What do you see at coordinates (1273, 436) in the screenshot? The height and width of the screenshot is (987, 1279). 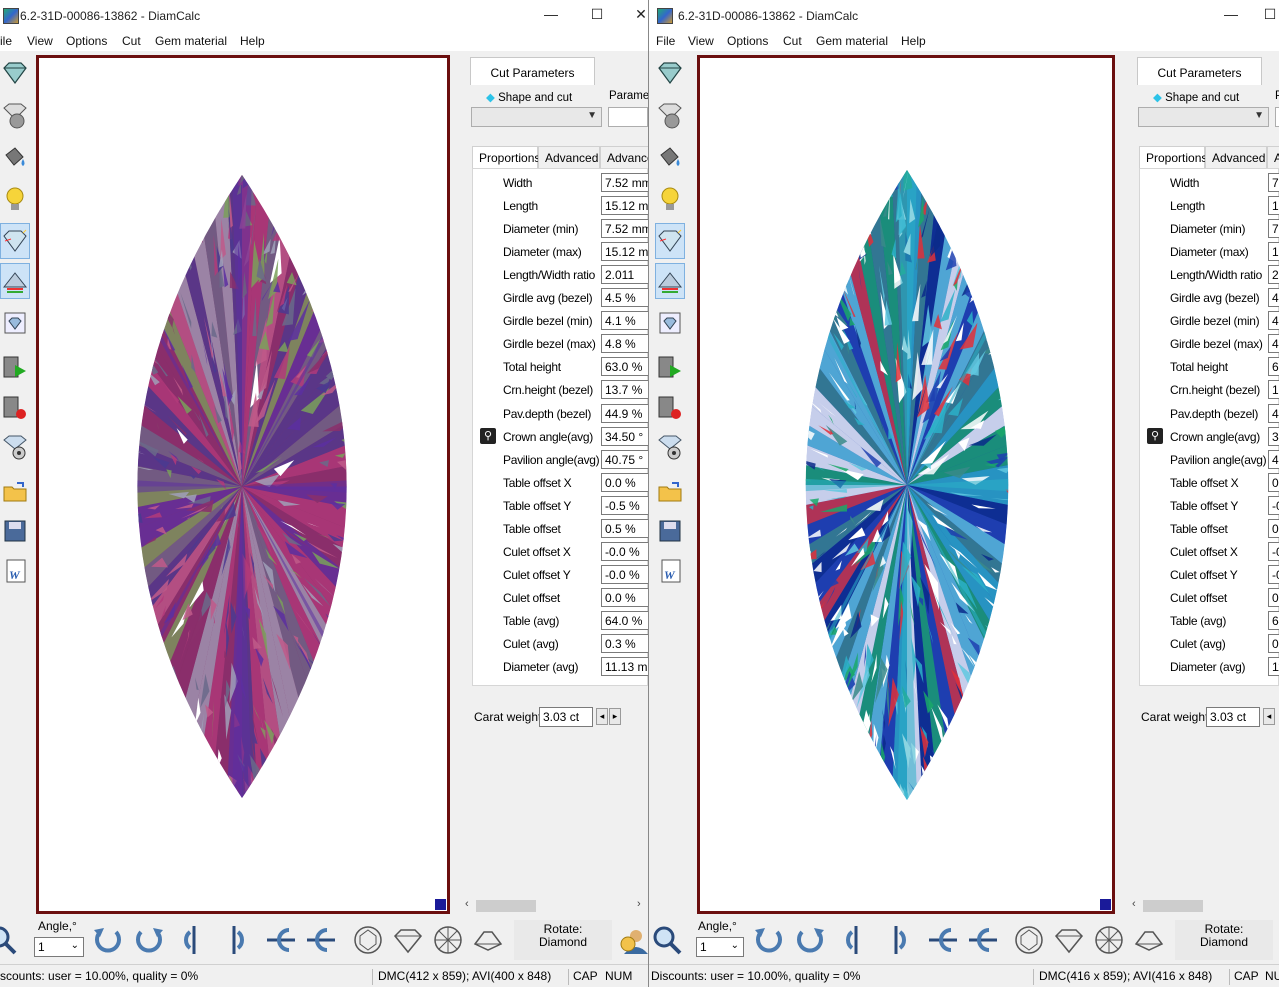 I see `param-value: 34` at bounding box center [1273, 436].